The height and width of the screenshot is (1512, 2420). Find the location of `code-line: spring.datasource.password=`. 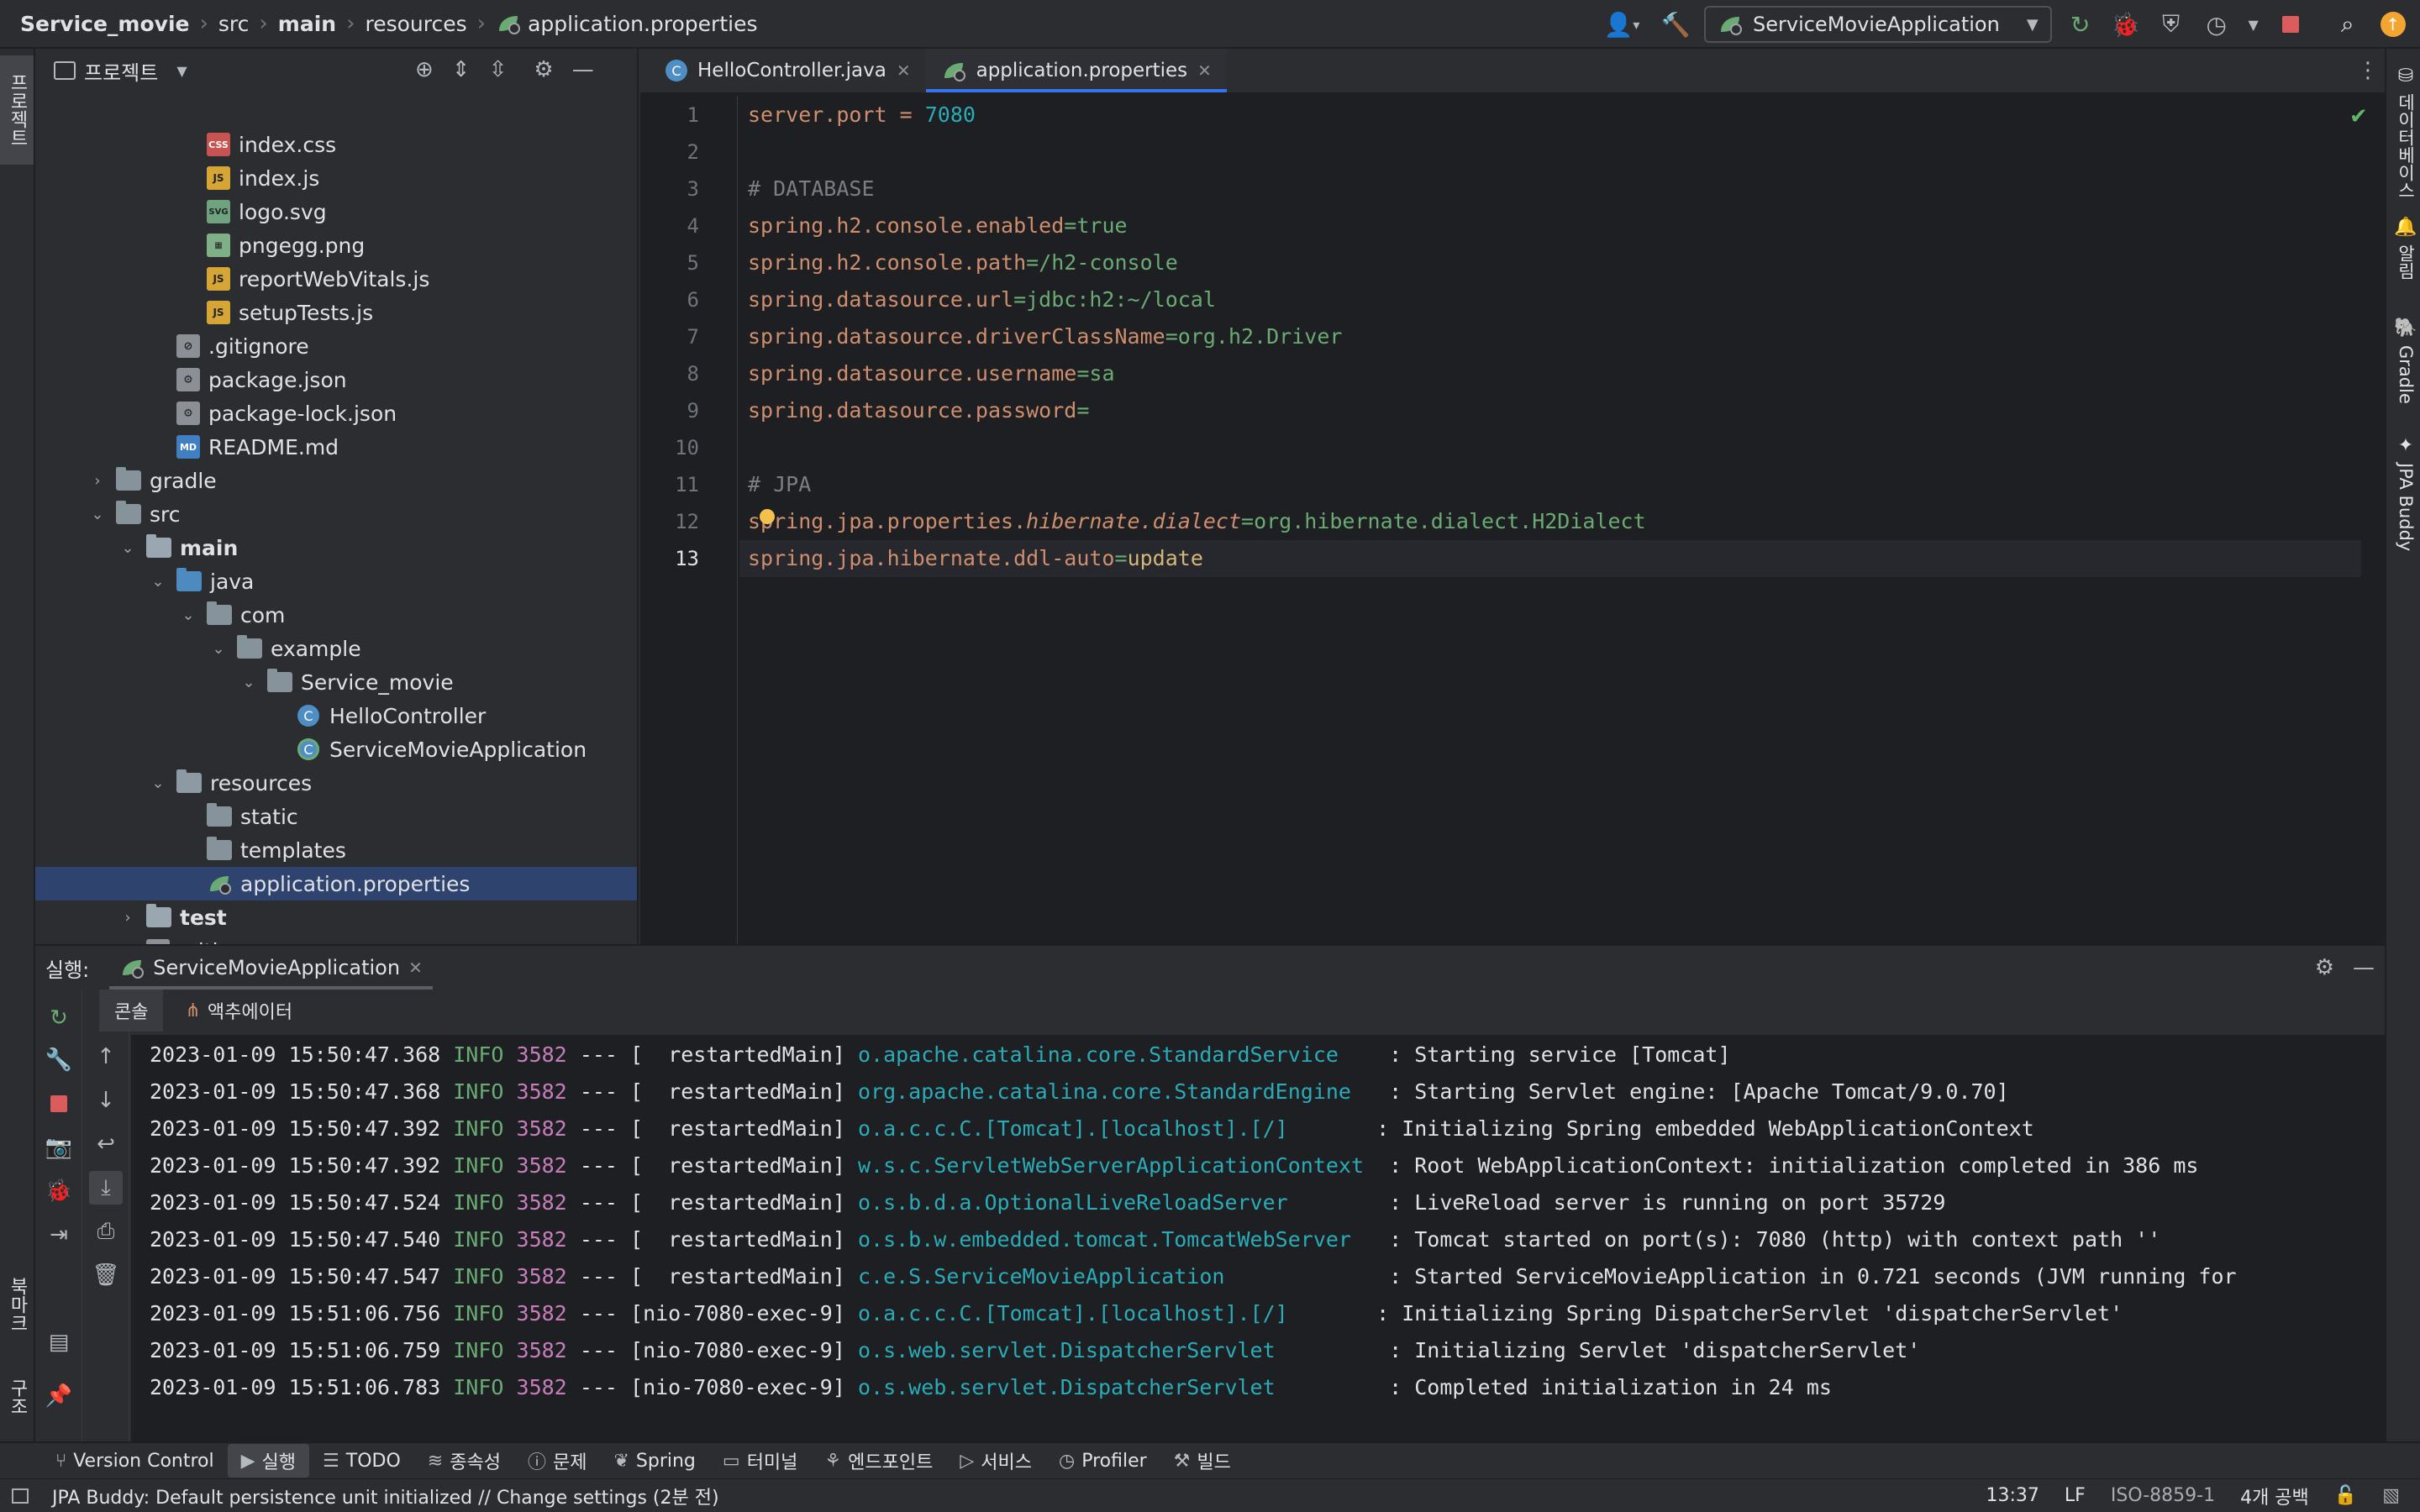

code-line: spring.datasource.password= is located at coordinates (918, 410).